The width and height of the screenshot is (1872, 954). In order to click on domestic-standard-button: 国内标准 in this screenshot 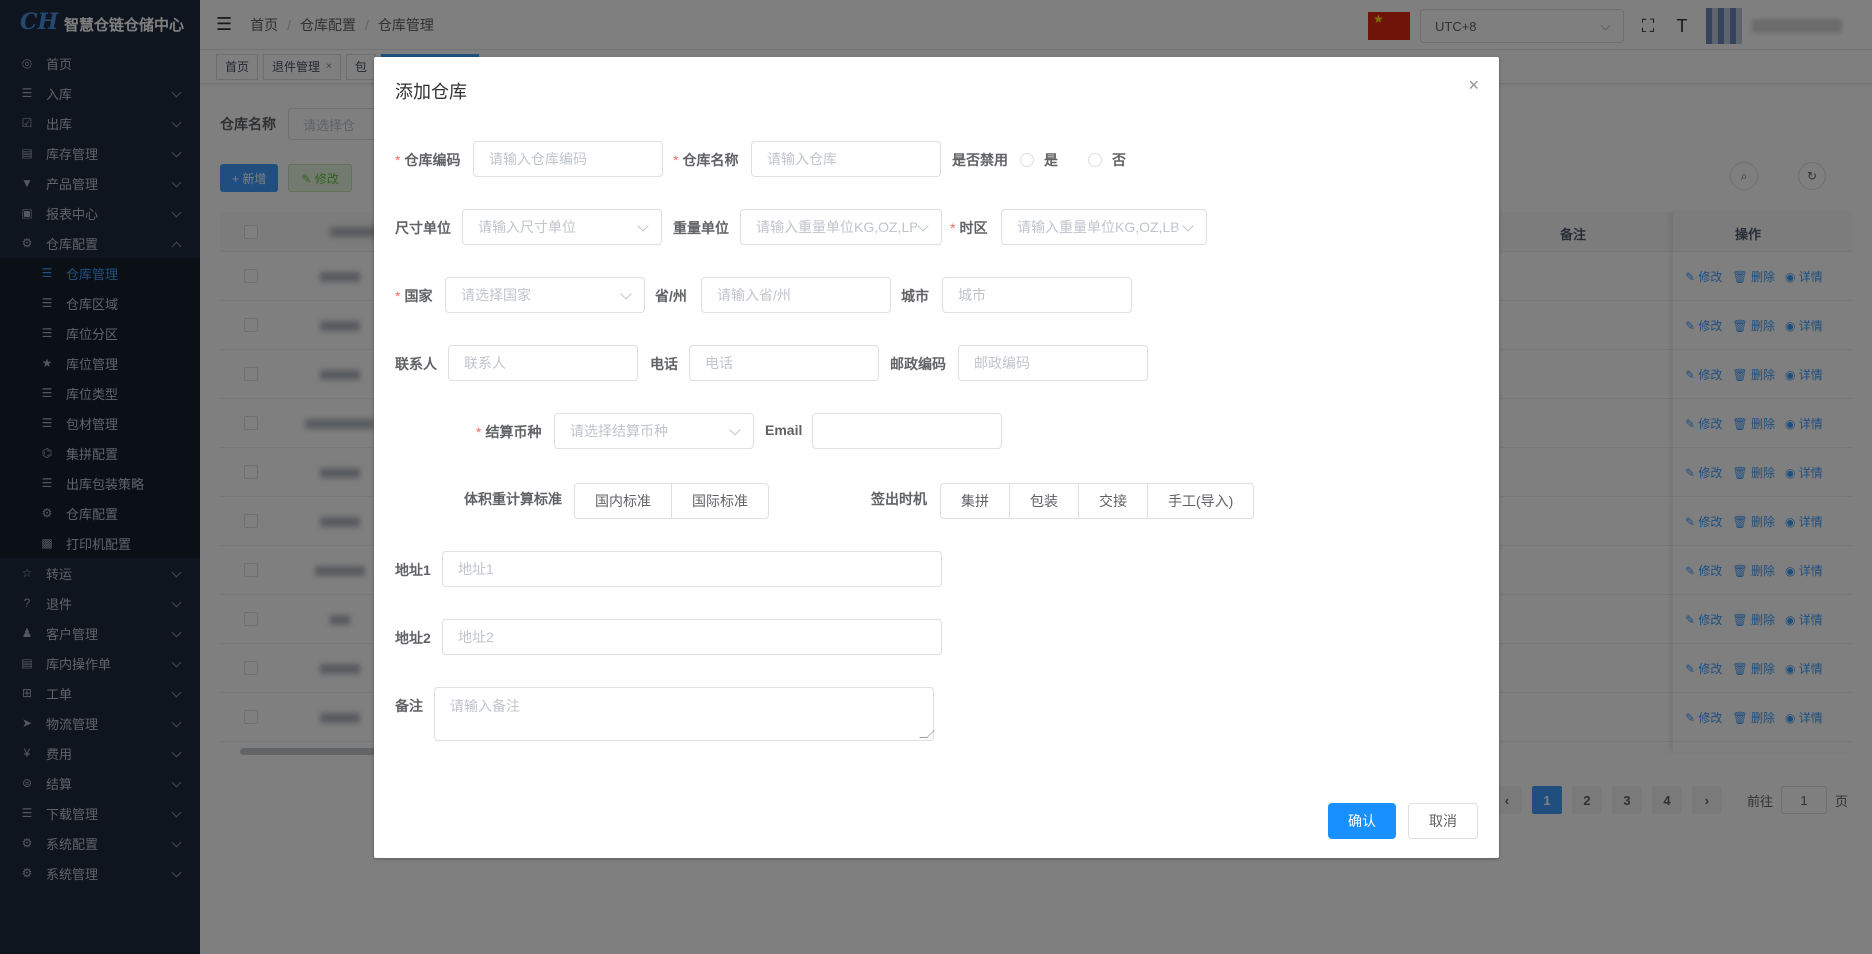, I will do `click(623, 501)`.